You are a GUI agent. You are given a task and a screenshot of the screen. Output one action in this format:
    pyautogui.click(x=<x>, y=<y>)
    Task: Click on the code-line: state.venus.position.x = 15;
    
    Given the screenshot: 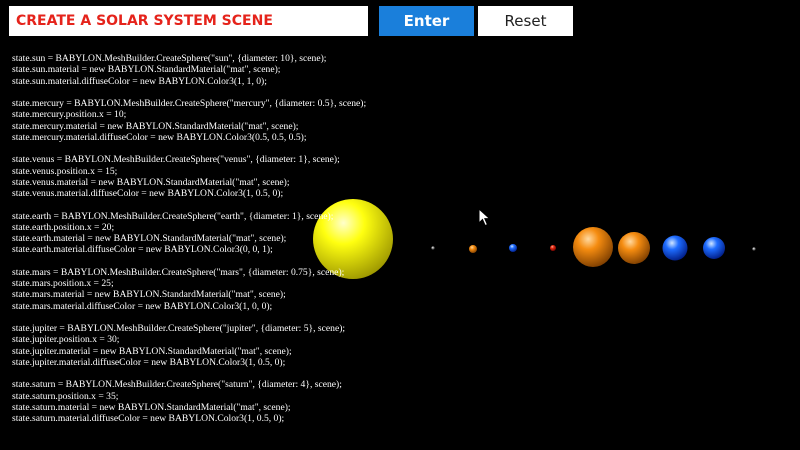 What is the action you would take?
    pyautogui.click(x=65, y=171)
    